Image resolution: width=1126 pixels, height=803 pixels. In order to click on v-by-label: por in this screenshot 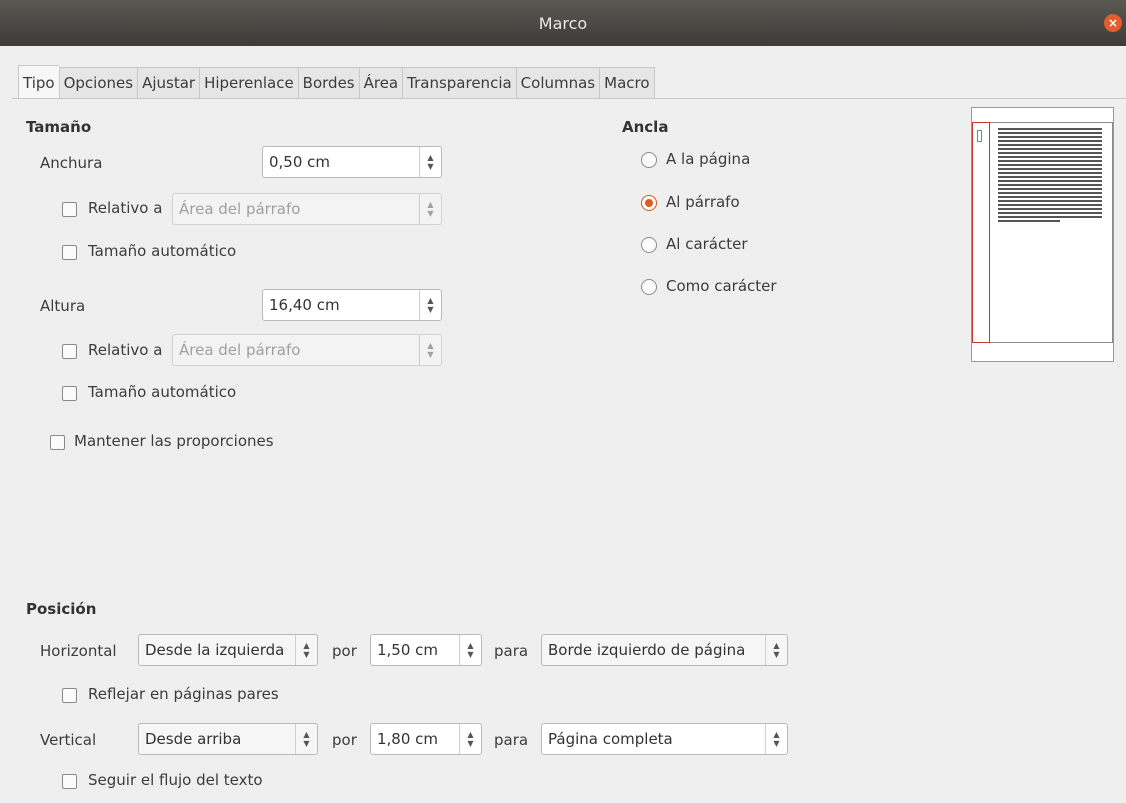, I will do `click(344, 740)`.